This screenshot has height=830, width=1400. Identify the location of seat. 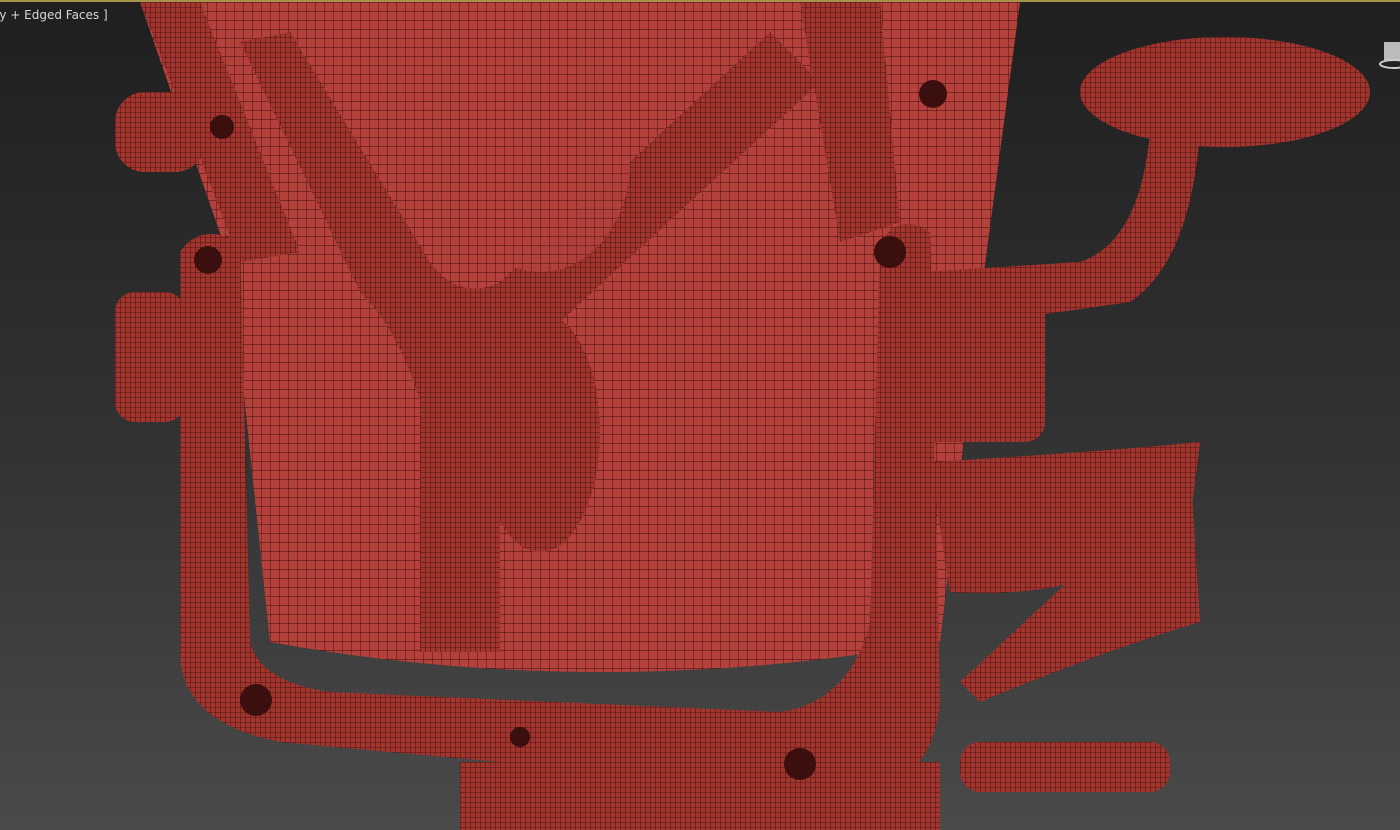
(1065, 572).